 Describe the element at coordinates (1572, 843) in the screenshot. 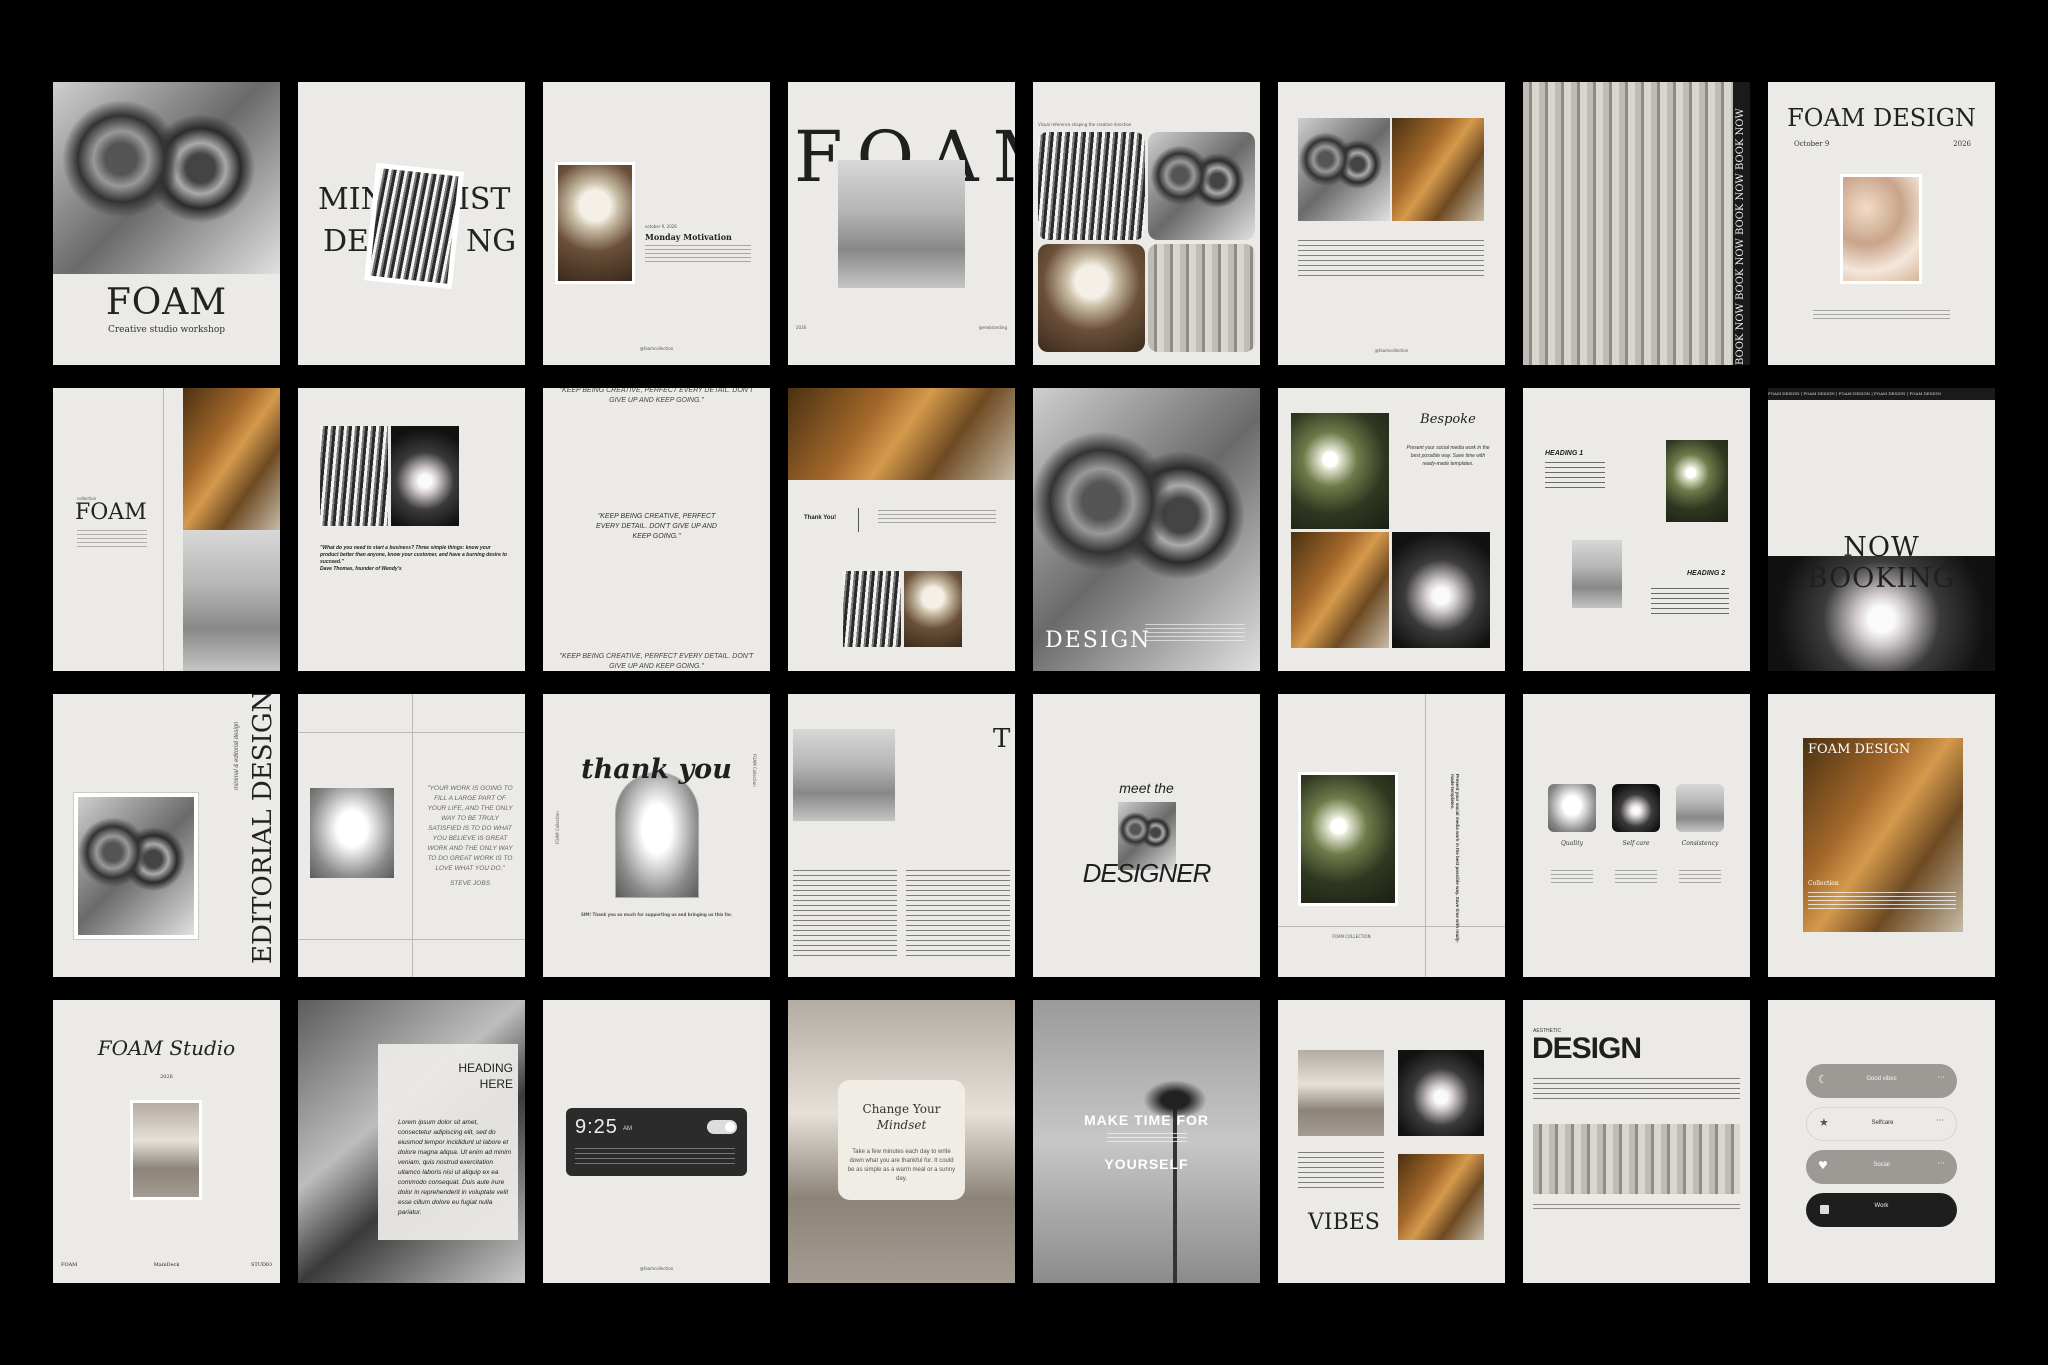

I see `item-label: Quality` at that location.